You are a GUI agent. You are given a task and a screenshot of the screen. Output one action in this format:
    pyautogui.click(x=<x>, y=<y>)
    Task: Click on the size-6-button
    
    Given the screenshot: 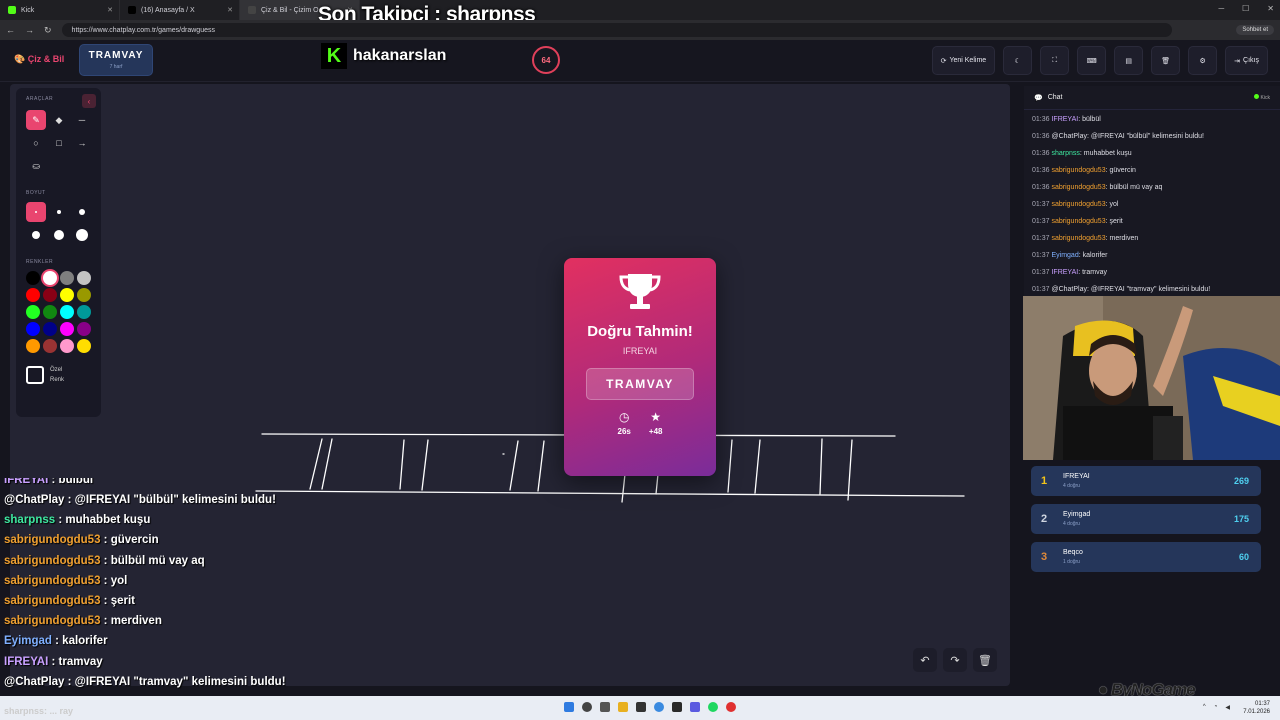 What is the action you would take?
    pyautogui.click(x=82, y=235)
    